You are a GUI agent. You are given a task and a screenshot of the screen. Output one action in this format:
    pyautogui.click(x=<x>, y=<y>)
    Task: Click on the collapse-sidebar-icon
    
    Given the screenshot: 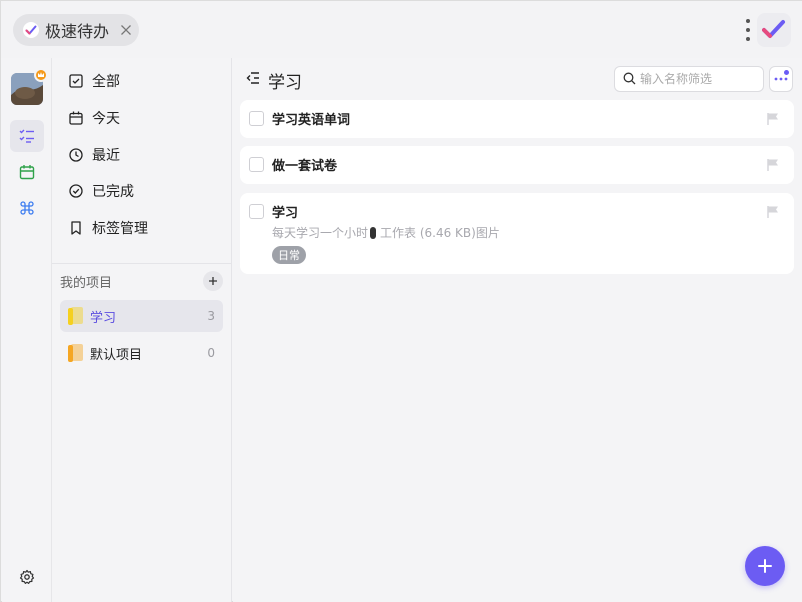 What is the action you would take?
    pyautogui.click(x=253, y=78)
    